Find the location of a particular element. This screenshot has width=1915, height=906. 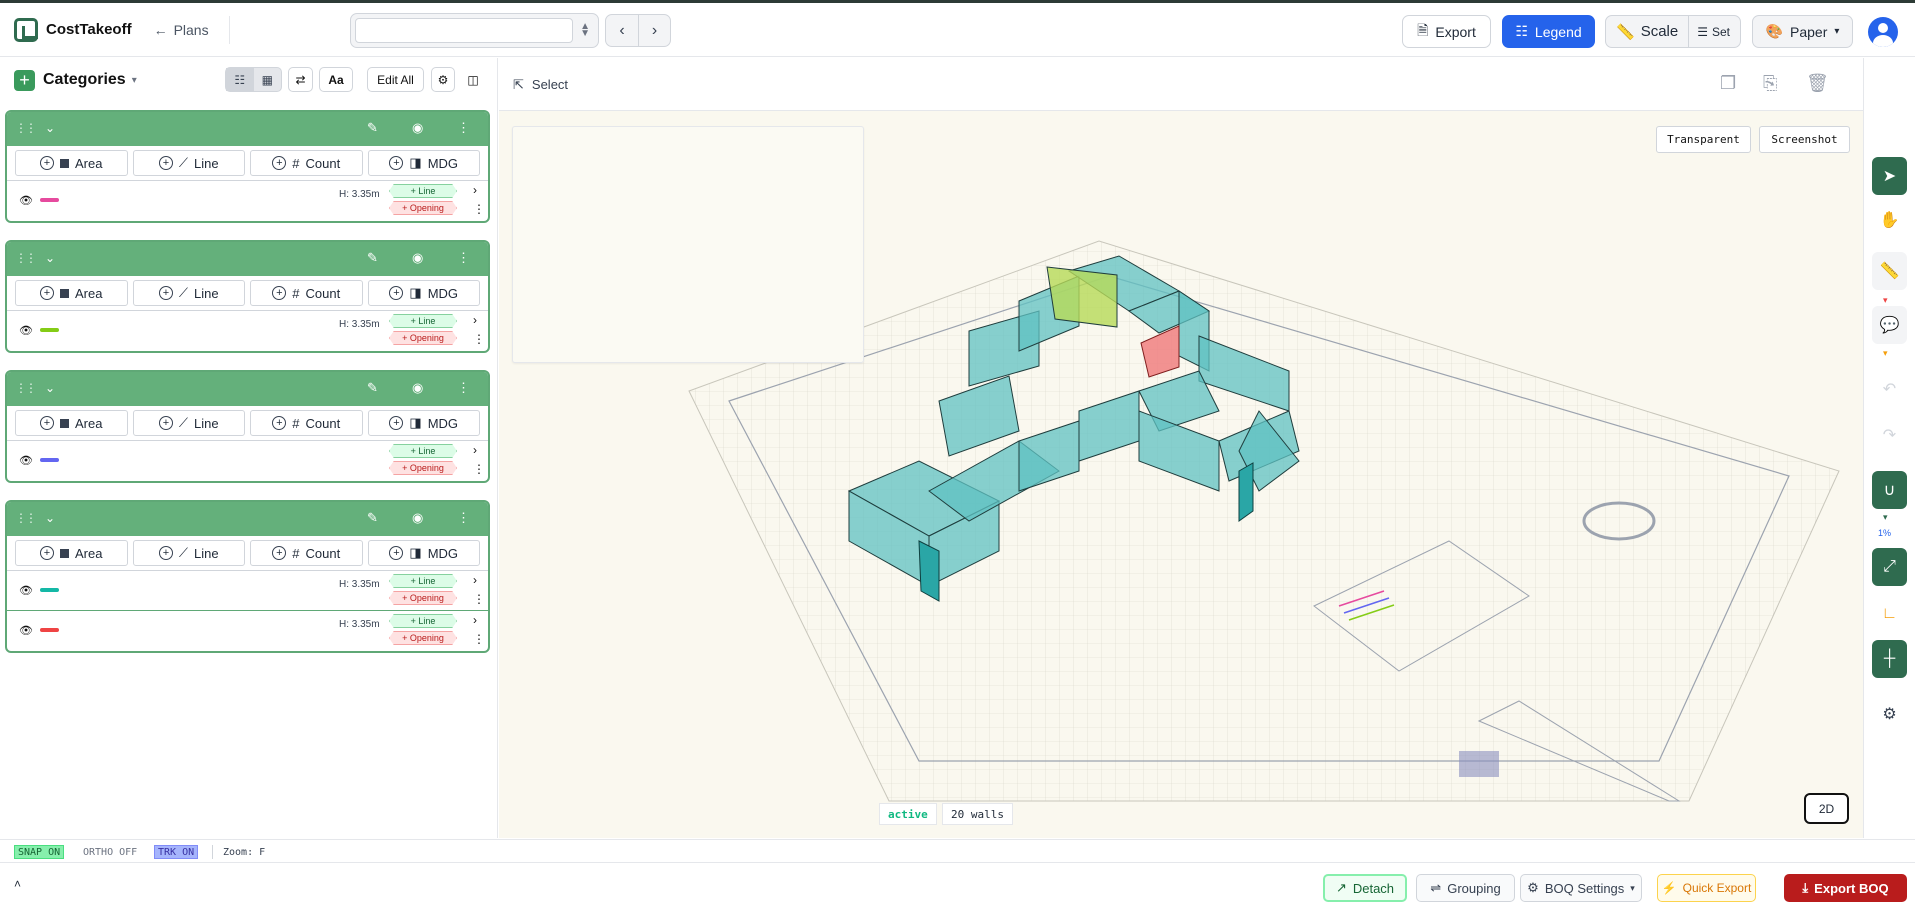

add-category-button: + is located at coordinates (24, 80).